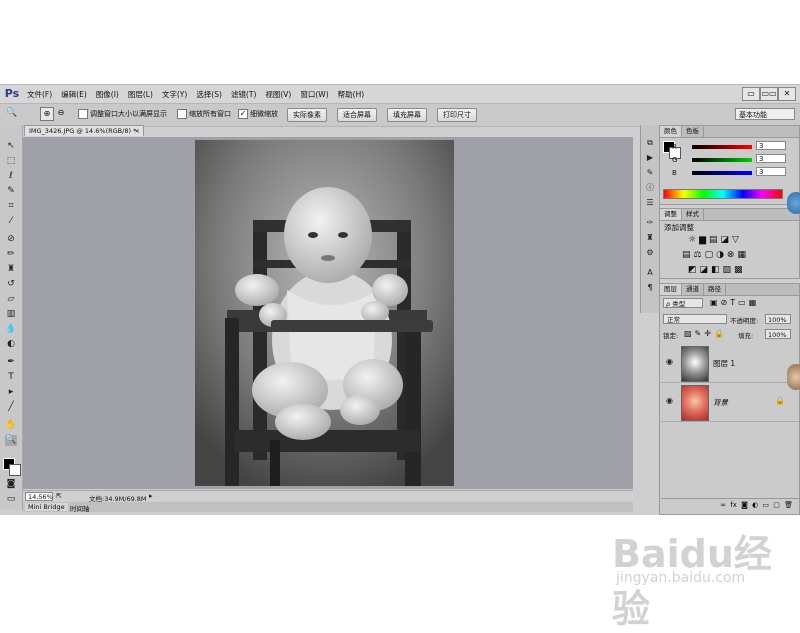 This screenshot has height=633, width=800. Describe the element at coordinates (650, 252) in the screenshot. I see `tool-preset-icon: ⚙` at that location.